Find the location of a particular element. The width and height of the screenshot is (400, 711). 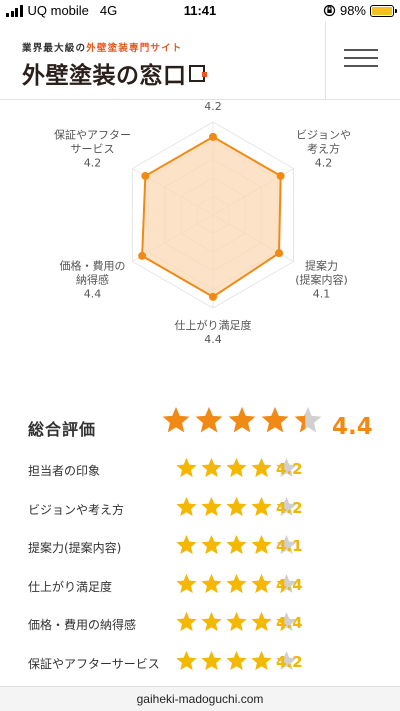

rating-score: 4.1 is located at coordinates (289, 546).